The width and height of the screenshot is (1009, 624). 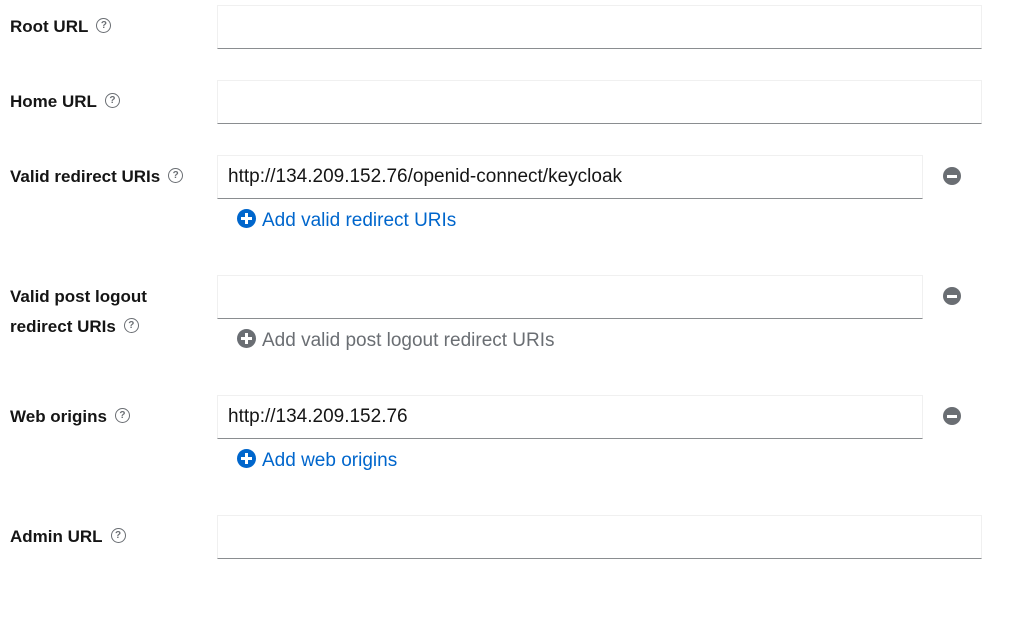 What do you see at coordinates (359, 220) in the screenshot?
I see `add-valid-redirect-uris-label: Add valid redirect URIs` at bounding box center [359, 220].